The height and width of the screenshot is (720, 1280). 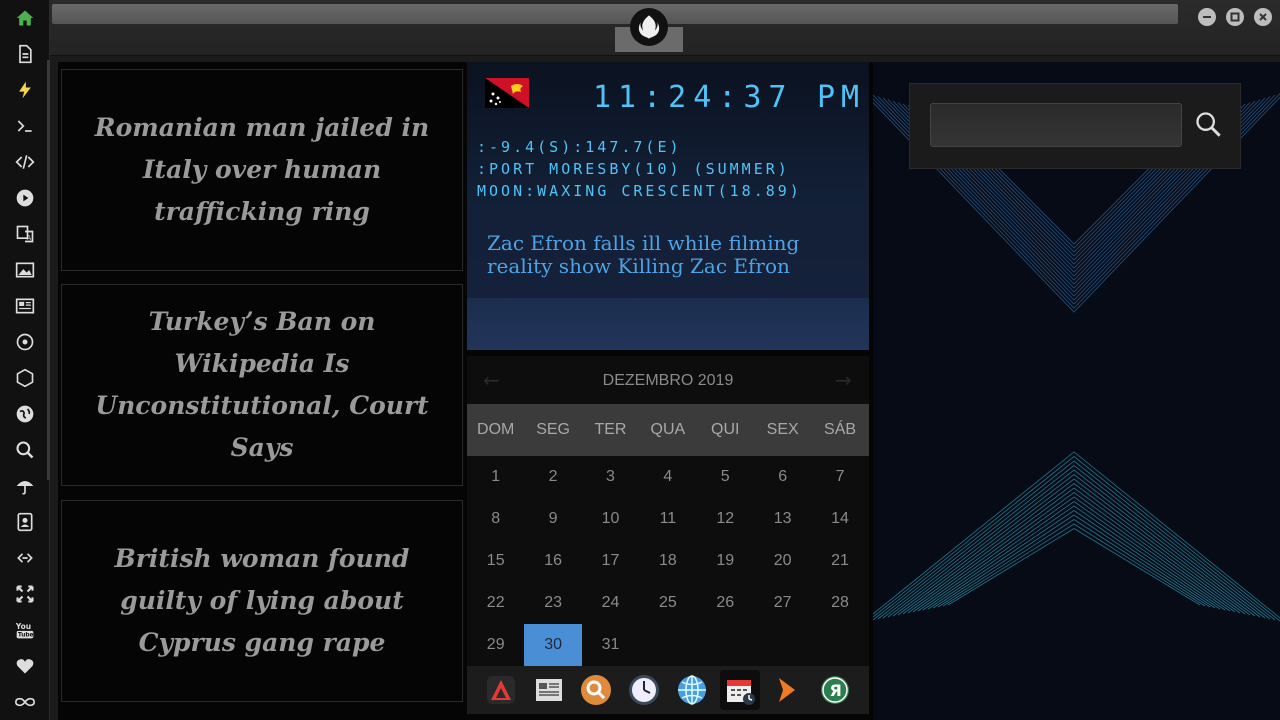 What do you see at coordinates (25, 666) in the screenshot?
I see `heart-icon` at bounding box center [25, 666].